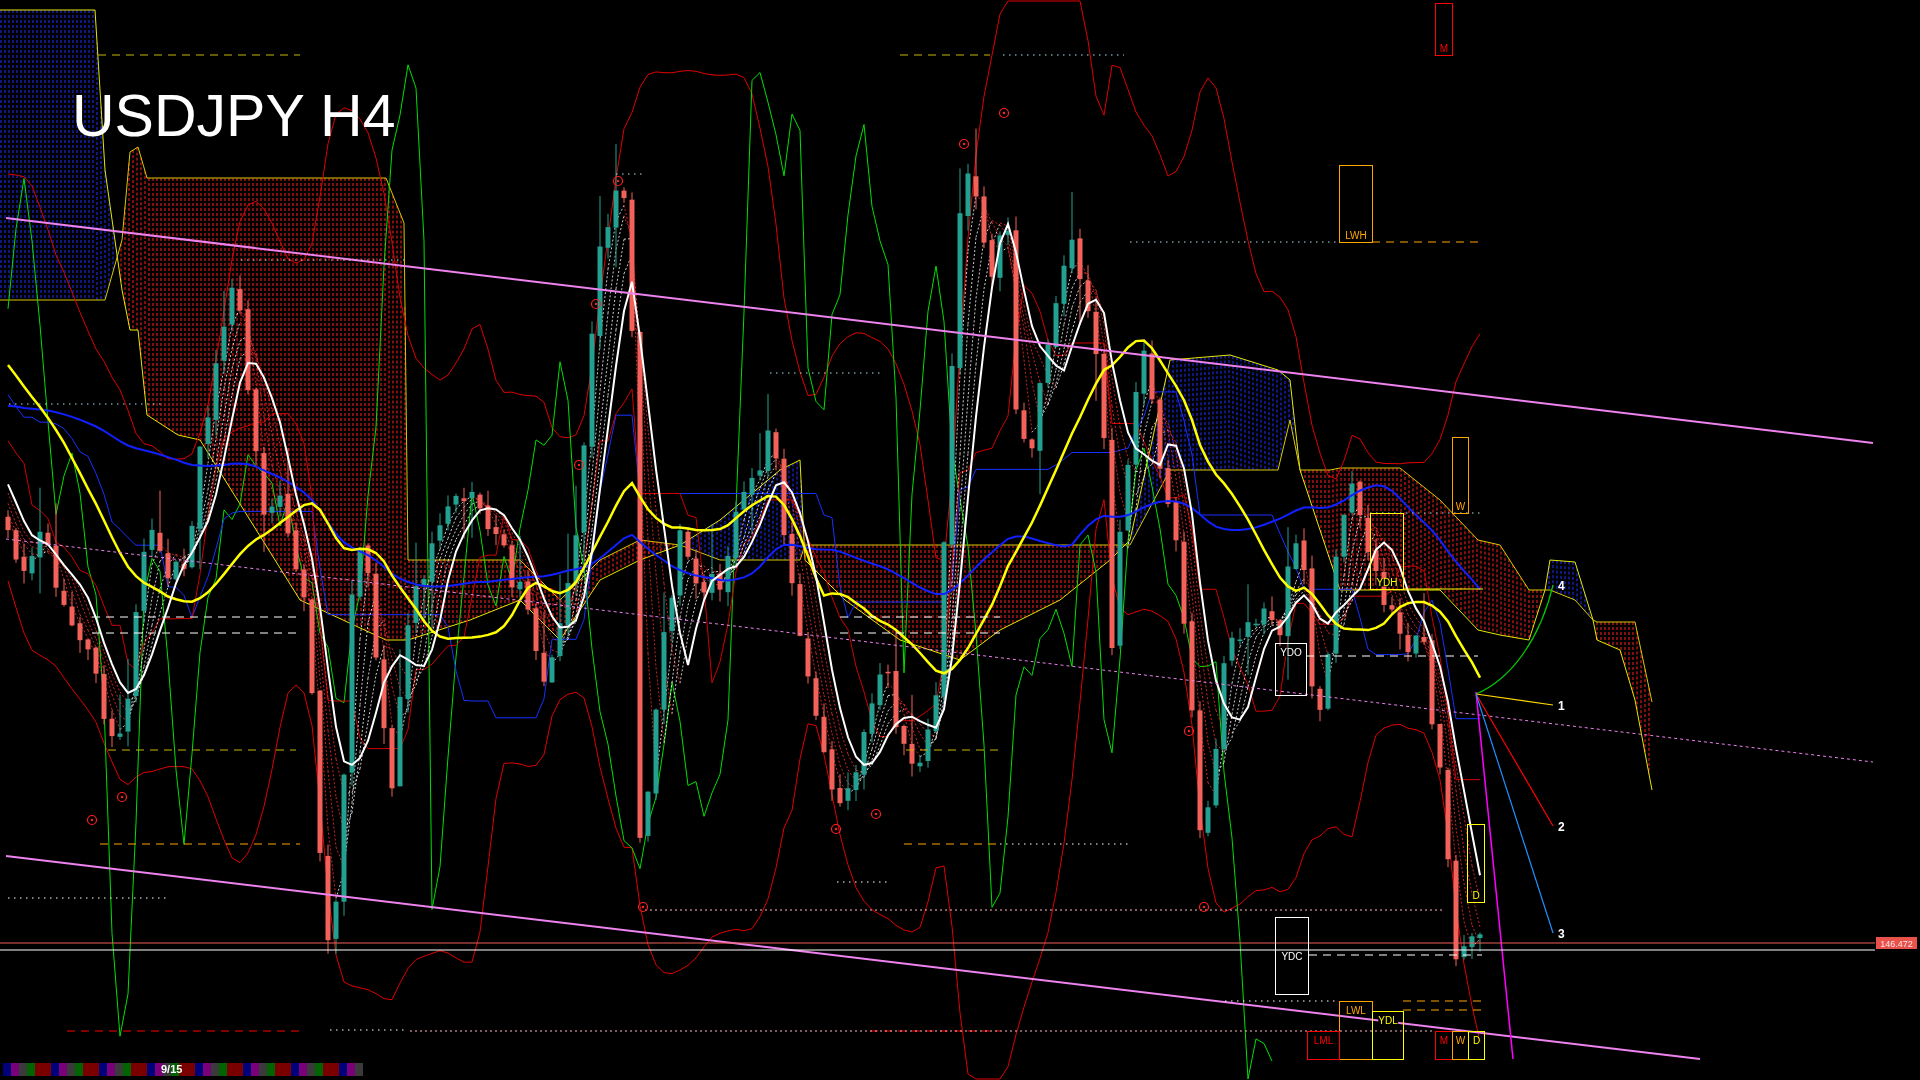 The height and width of the screenshot is (1080, 1920). What do you see at coordinates (1356, 1010) in the screenshot?
I see `level-label: LWL` at bounding box center [1356, 1010].